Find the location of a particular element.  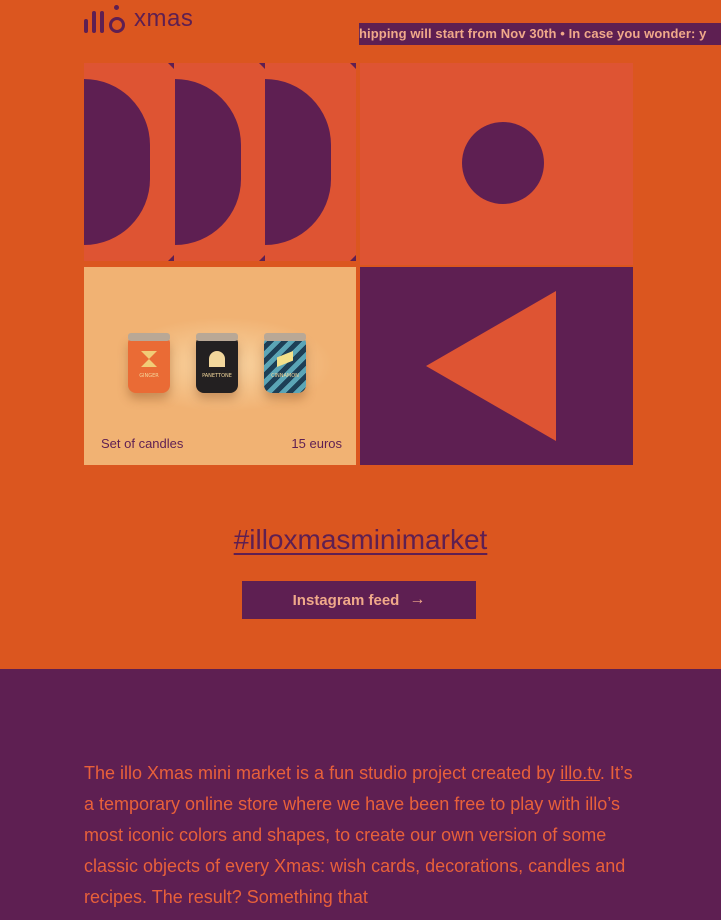

product-price: 15 euros is located at coordinates (316, 443).